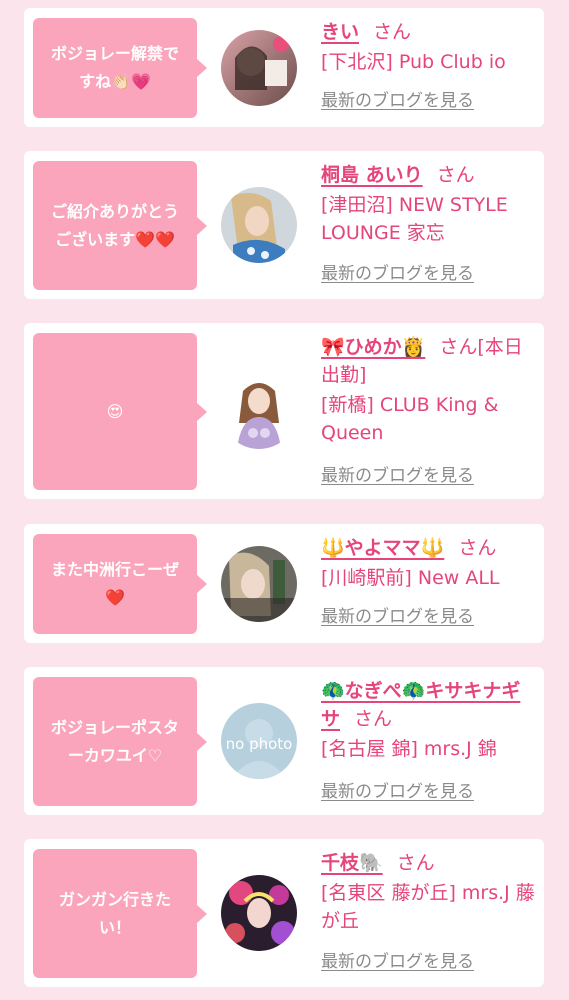 This screenshot has width=569, height=1000. I want to click on message-line: ❤️, so click(115, 597).